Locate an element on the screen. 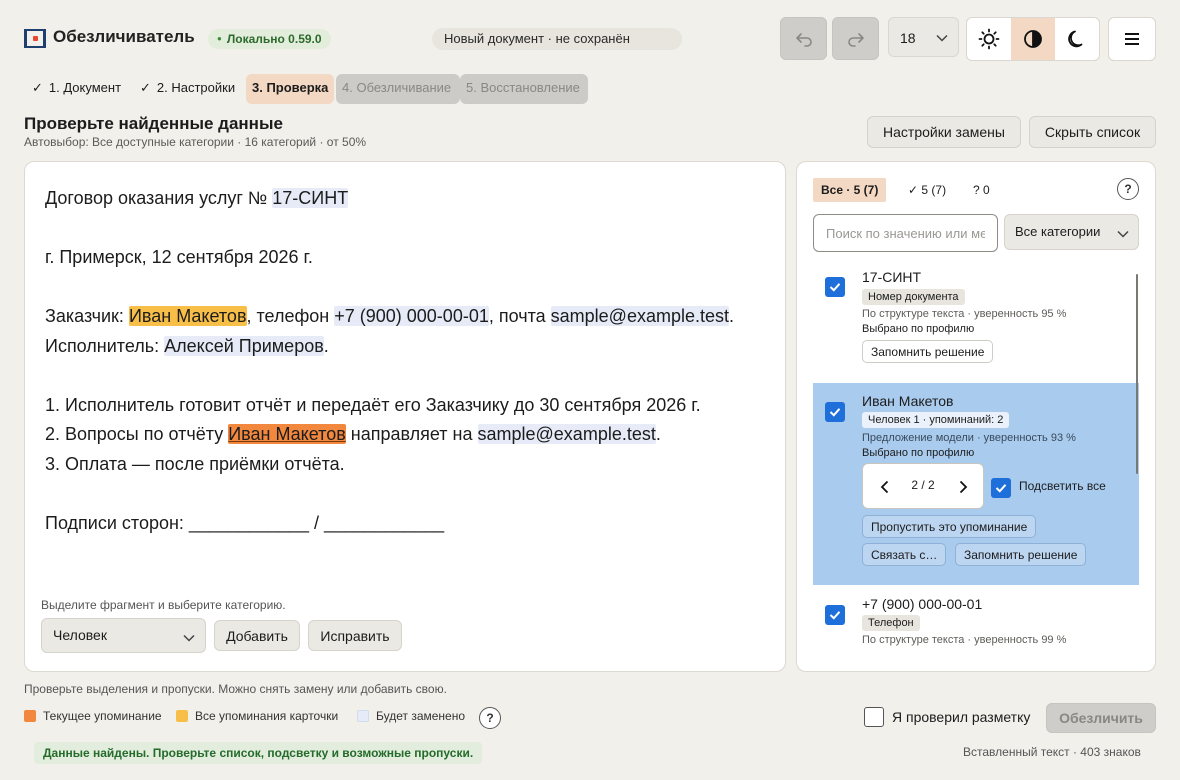  moon-icon is located at coordinates (1075, 39).